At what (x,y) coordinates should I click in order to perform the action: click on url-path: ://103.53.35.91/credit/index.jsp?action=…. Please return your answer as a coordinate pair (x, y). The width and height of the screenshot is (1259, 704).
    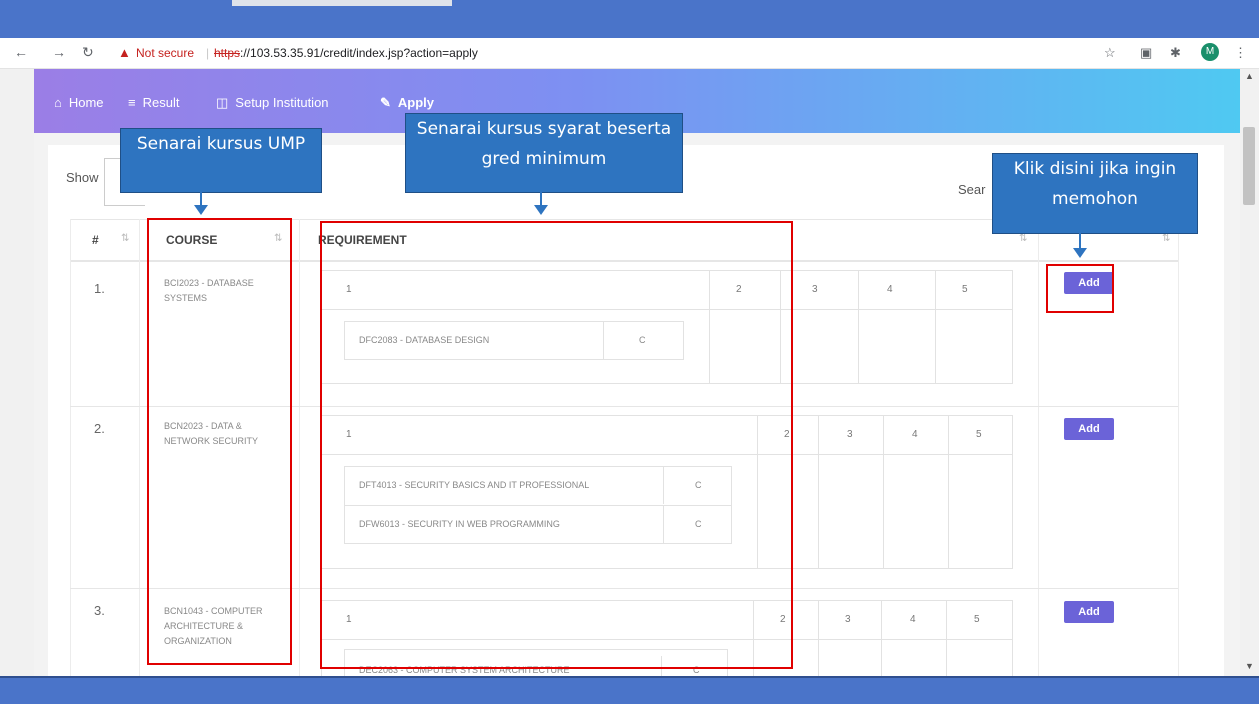
    Looking at the image, I should click on (359, 53).